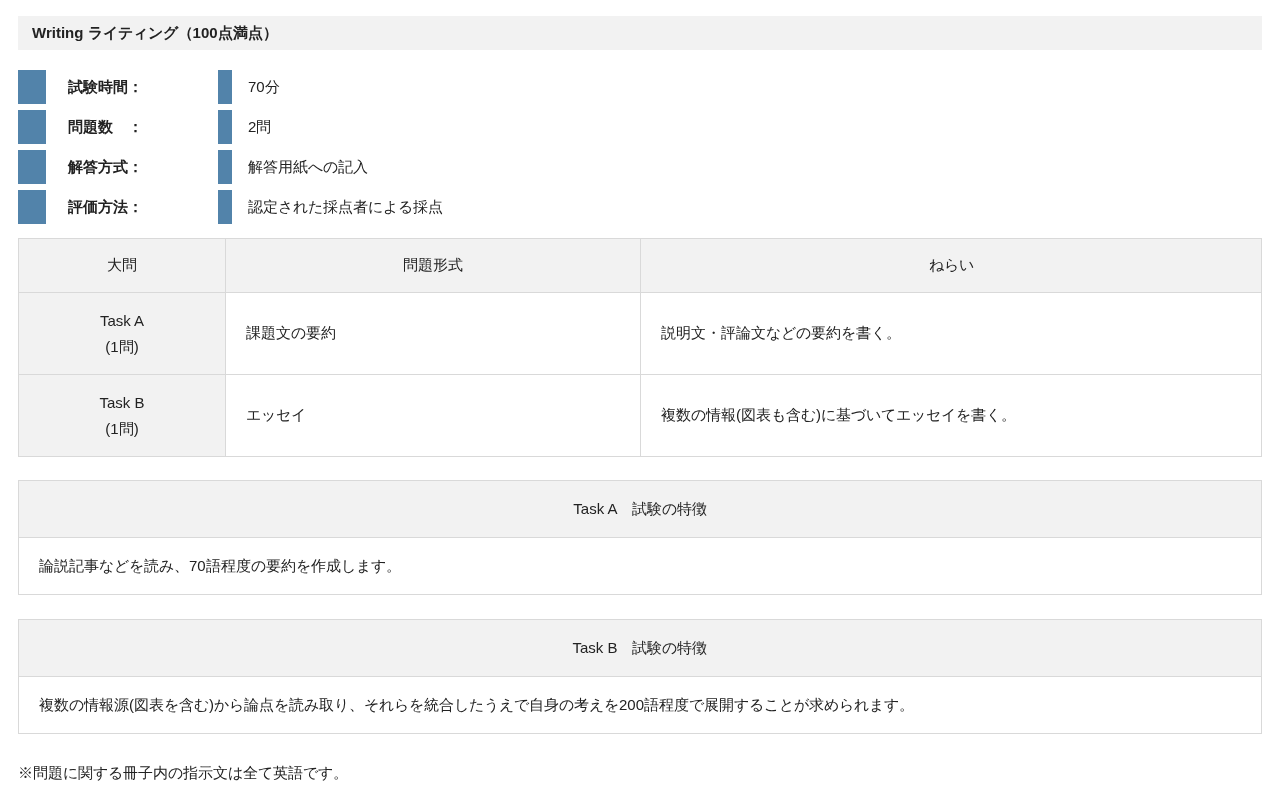  What do you see at coordinates (122, 333) in the screenshot?
I see `table-cell: Task A (1問)` at bounding box center [122, 333].